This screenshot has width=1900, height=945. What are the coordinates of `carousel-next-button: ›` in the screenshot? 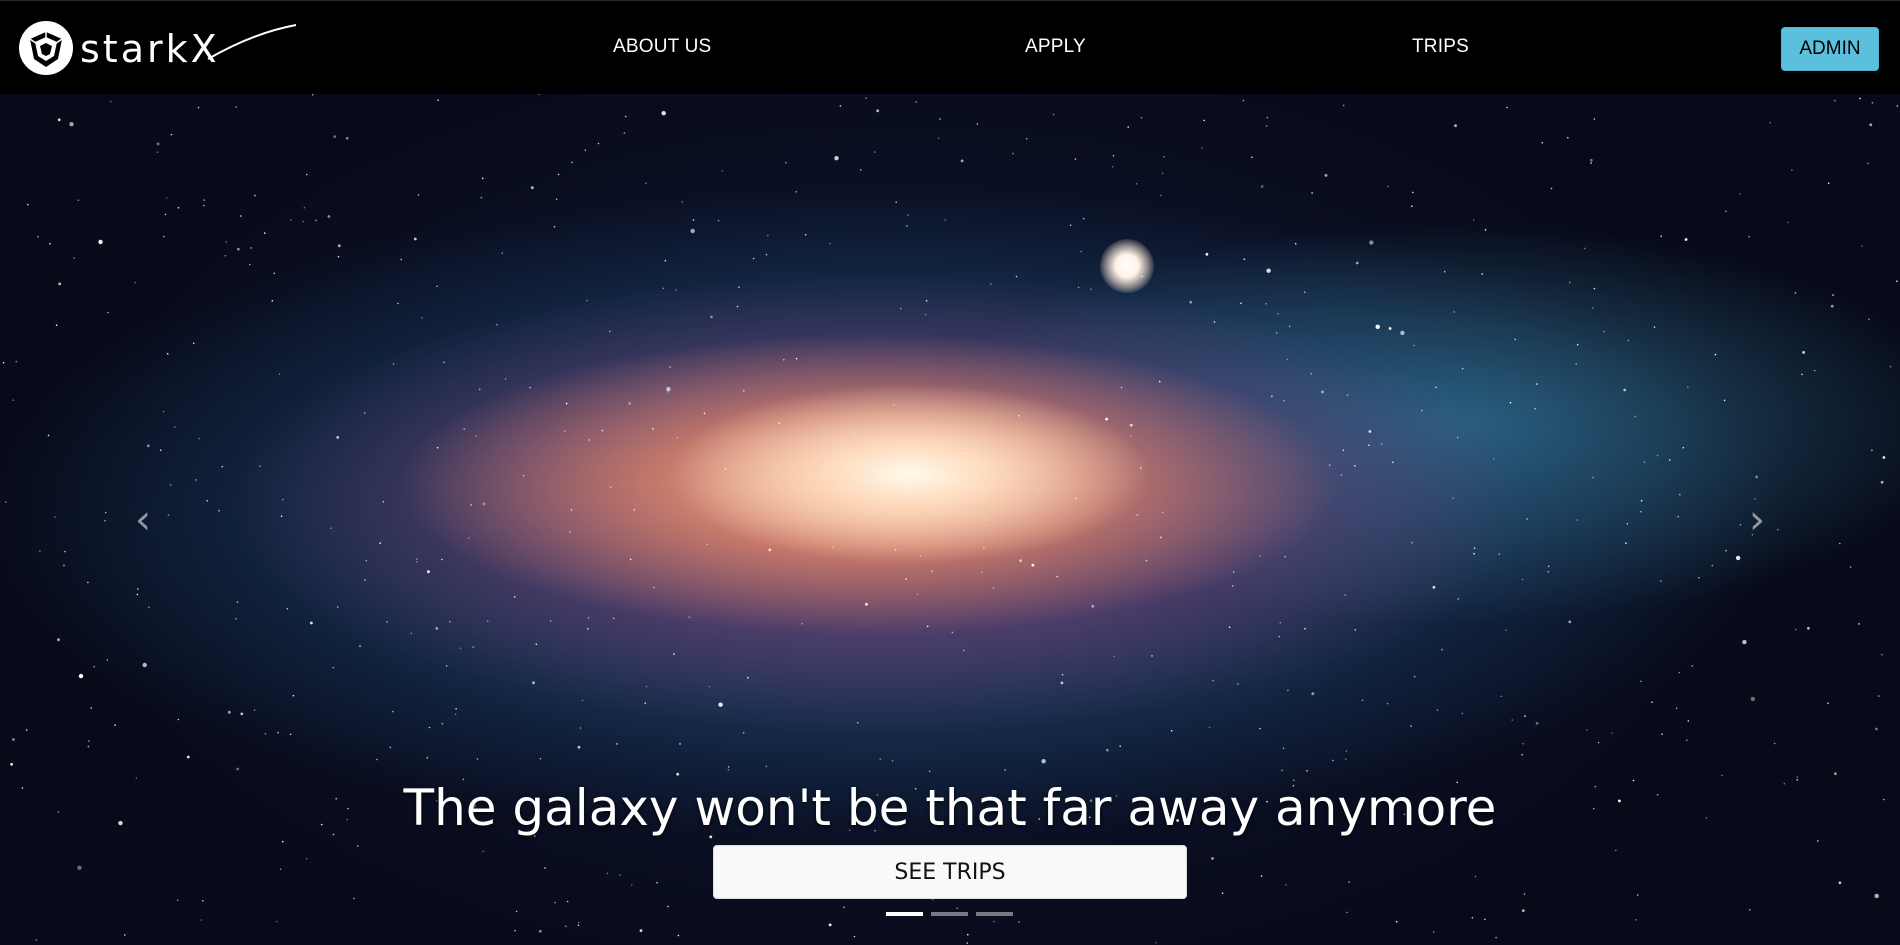 It's located at (1757, 520).